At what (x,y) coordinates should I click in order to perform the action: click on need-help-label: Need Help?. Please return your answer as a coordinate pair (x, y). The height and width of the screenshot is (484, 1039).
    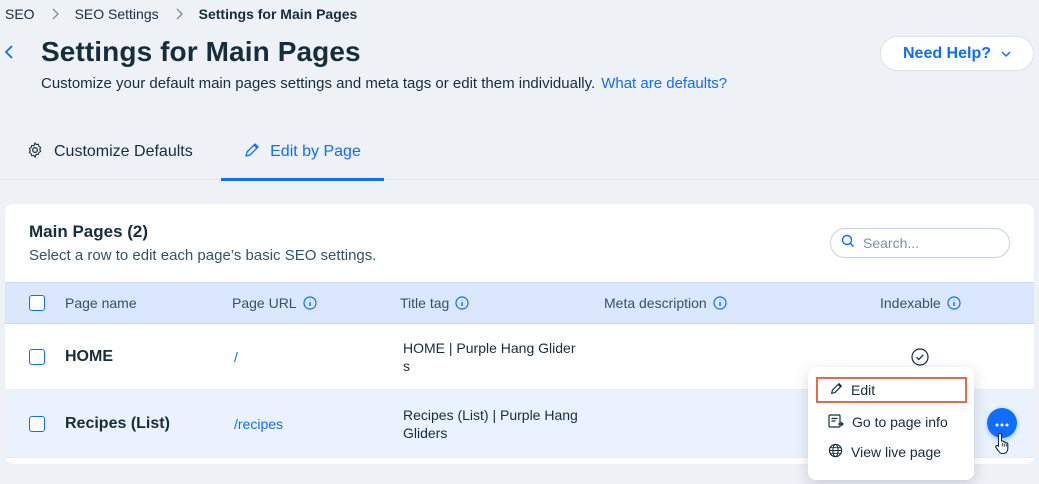
    Looking at the image, I should click on (946, 53).